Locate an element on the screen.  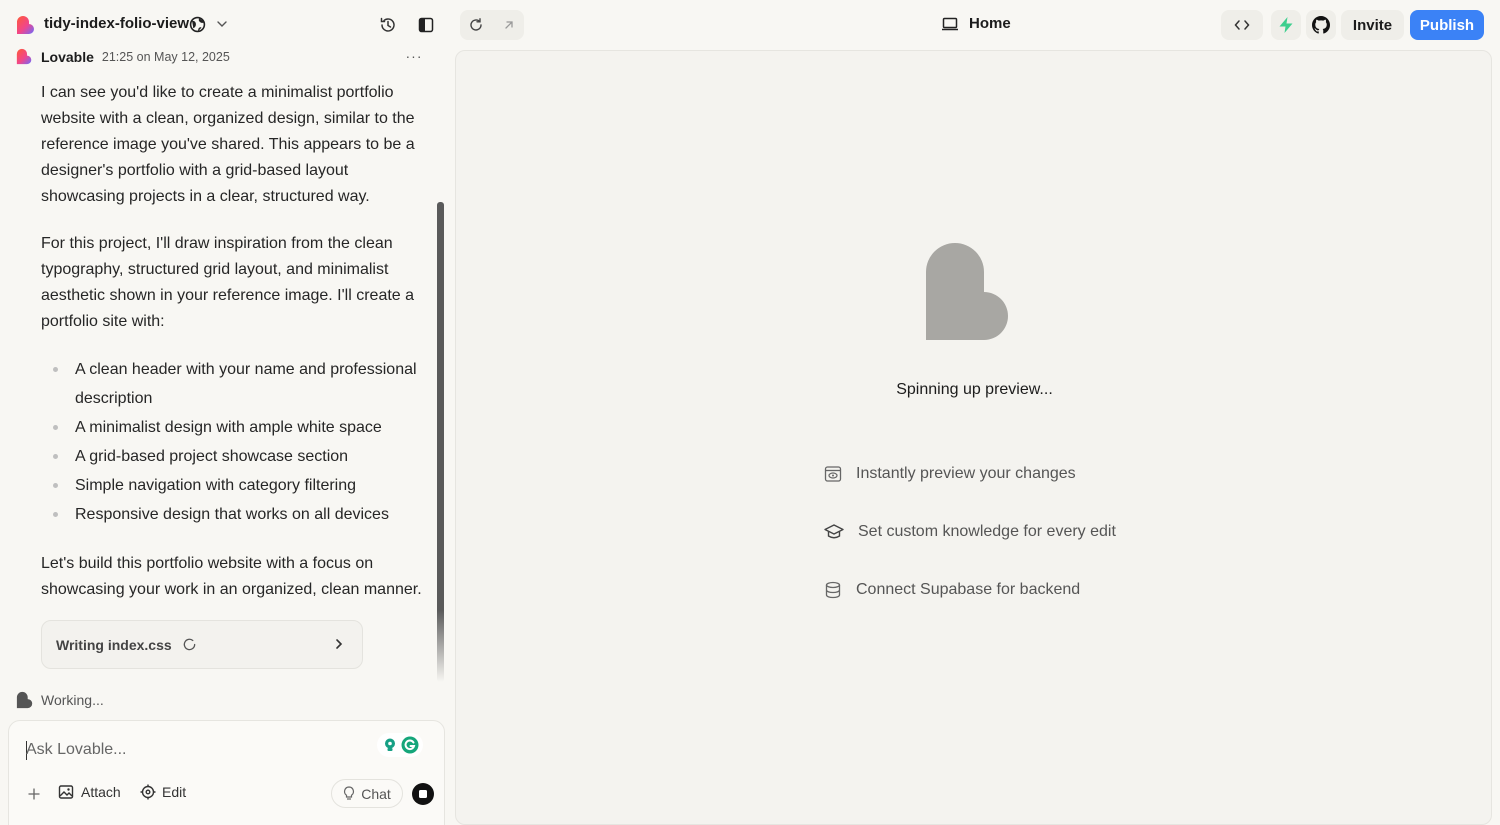
loading-spinner-icon is located at coordinates (189, 644).